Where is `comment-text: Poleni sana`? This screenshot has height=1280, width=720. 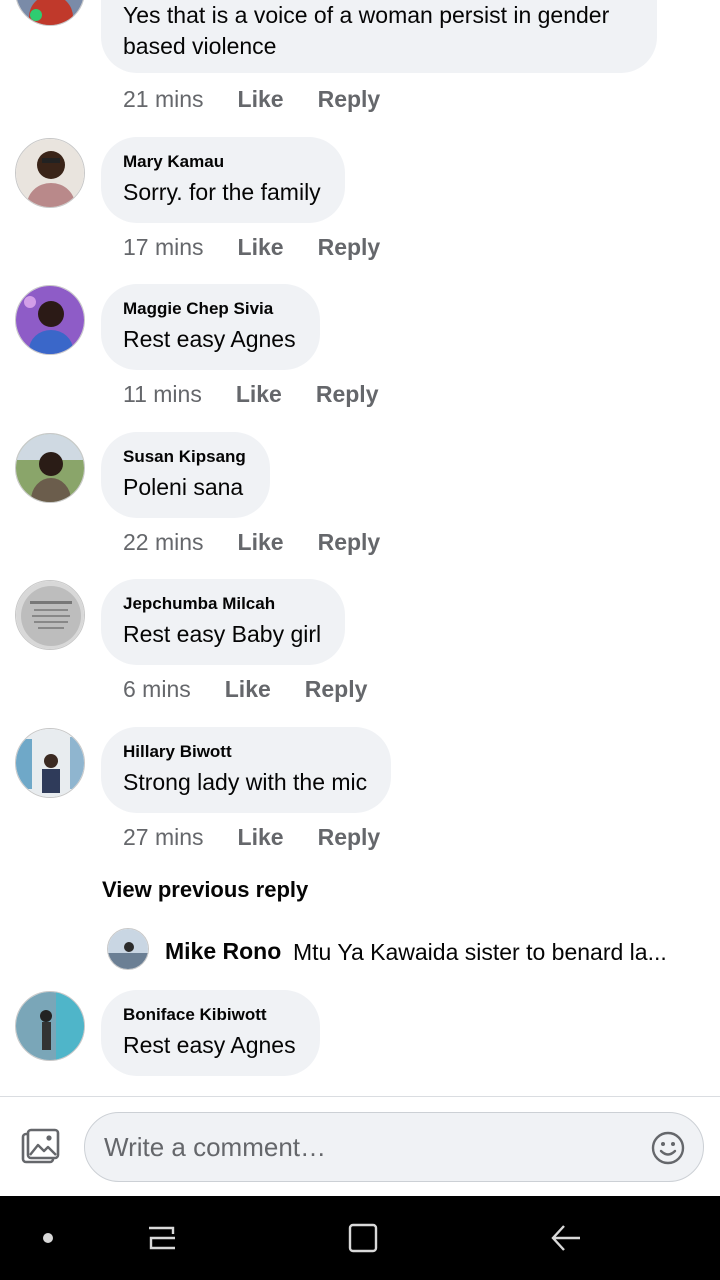 comment-text: Poleni sana is located at coordinates (183, 487).